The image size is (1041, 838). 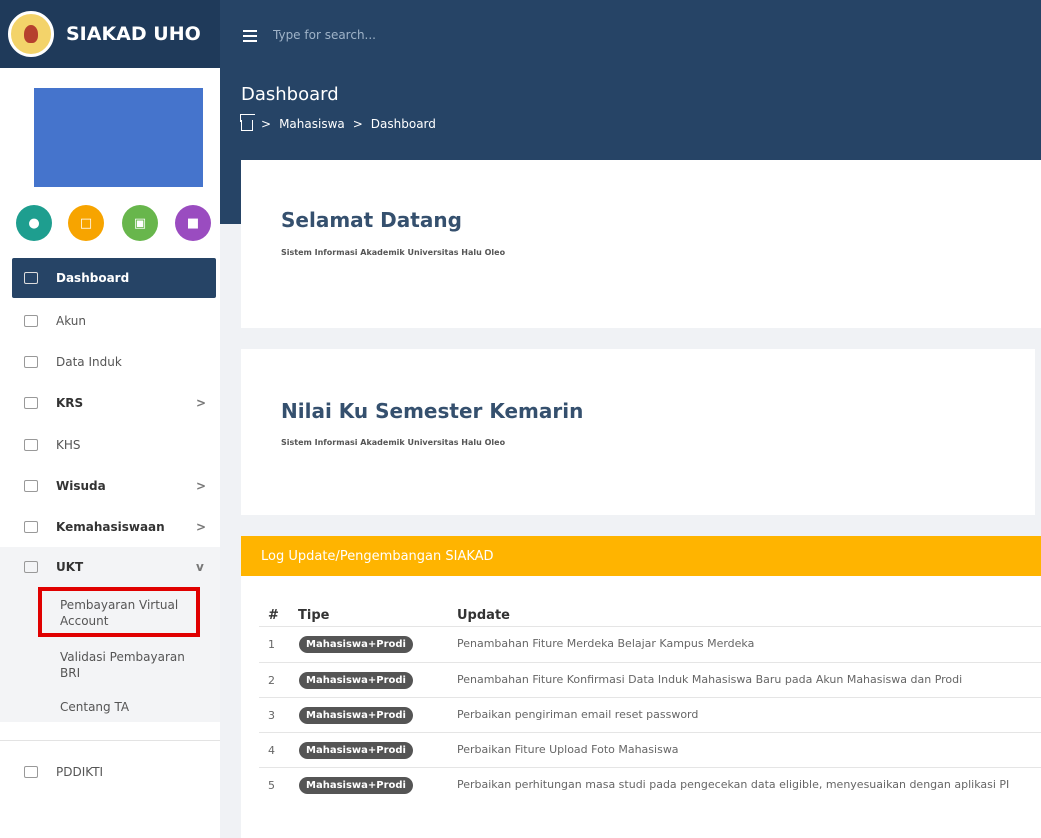 What do you see at coordinates (110, 567) in the screenshot?
I see `sidebar-item-ukt: UKT v` at bounding box center [110, 567].